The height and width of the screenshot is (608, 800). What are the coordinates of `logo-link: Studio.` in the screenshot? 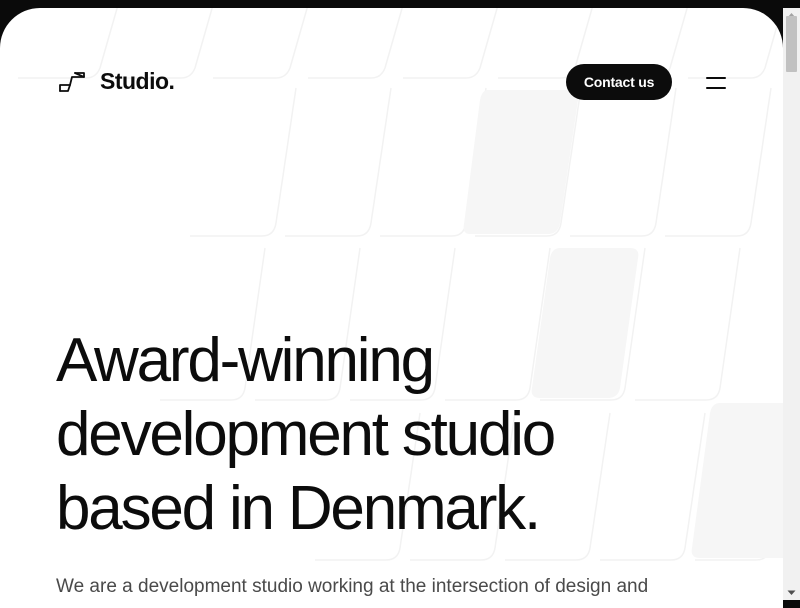 It's located at (116, 81).